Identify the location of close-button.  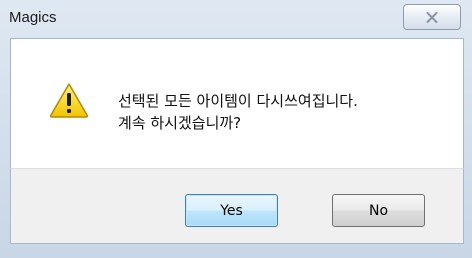
(432, 17).